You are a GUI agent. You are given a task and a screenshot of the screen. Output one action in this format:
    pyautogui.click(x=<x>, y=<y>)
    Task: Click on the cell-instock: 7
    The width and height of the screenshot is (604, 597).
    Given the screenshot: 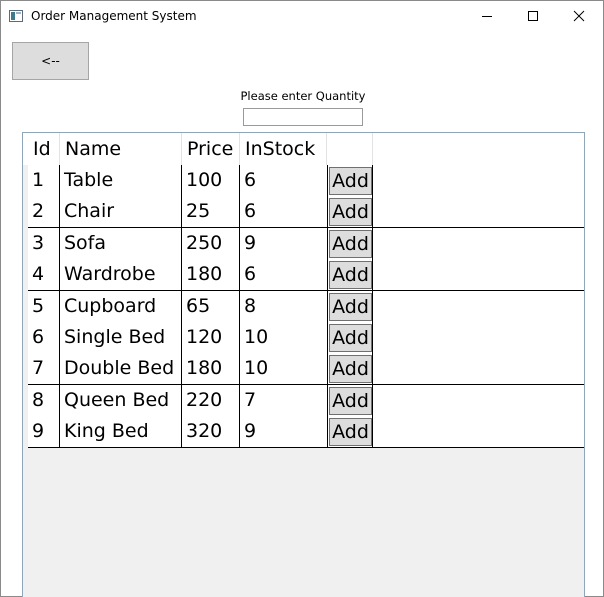 What is the action you would take?
    pyautogui.click(x=250, y=399)
    